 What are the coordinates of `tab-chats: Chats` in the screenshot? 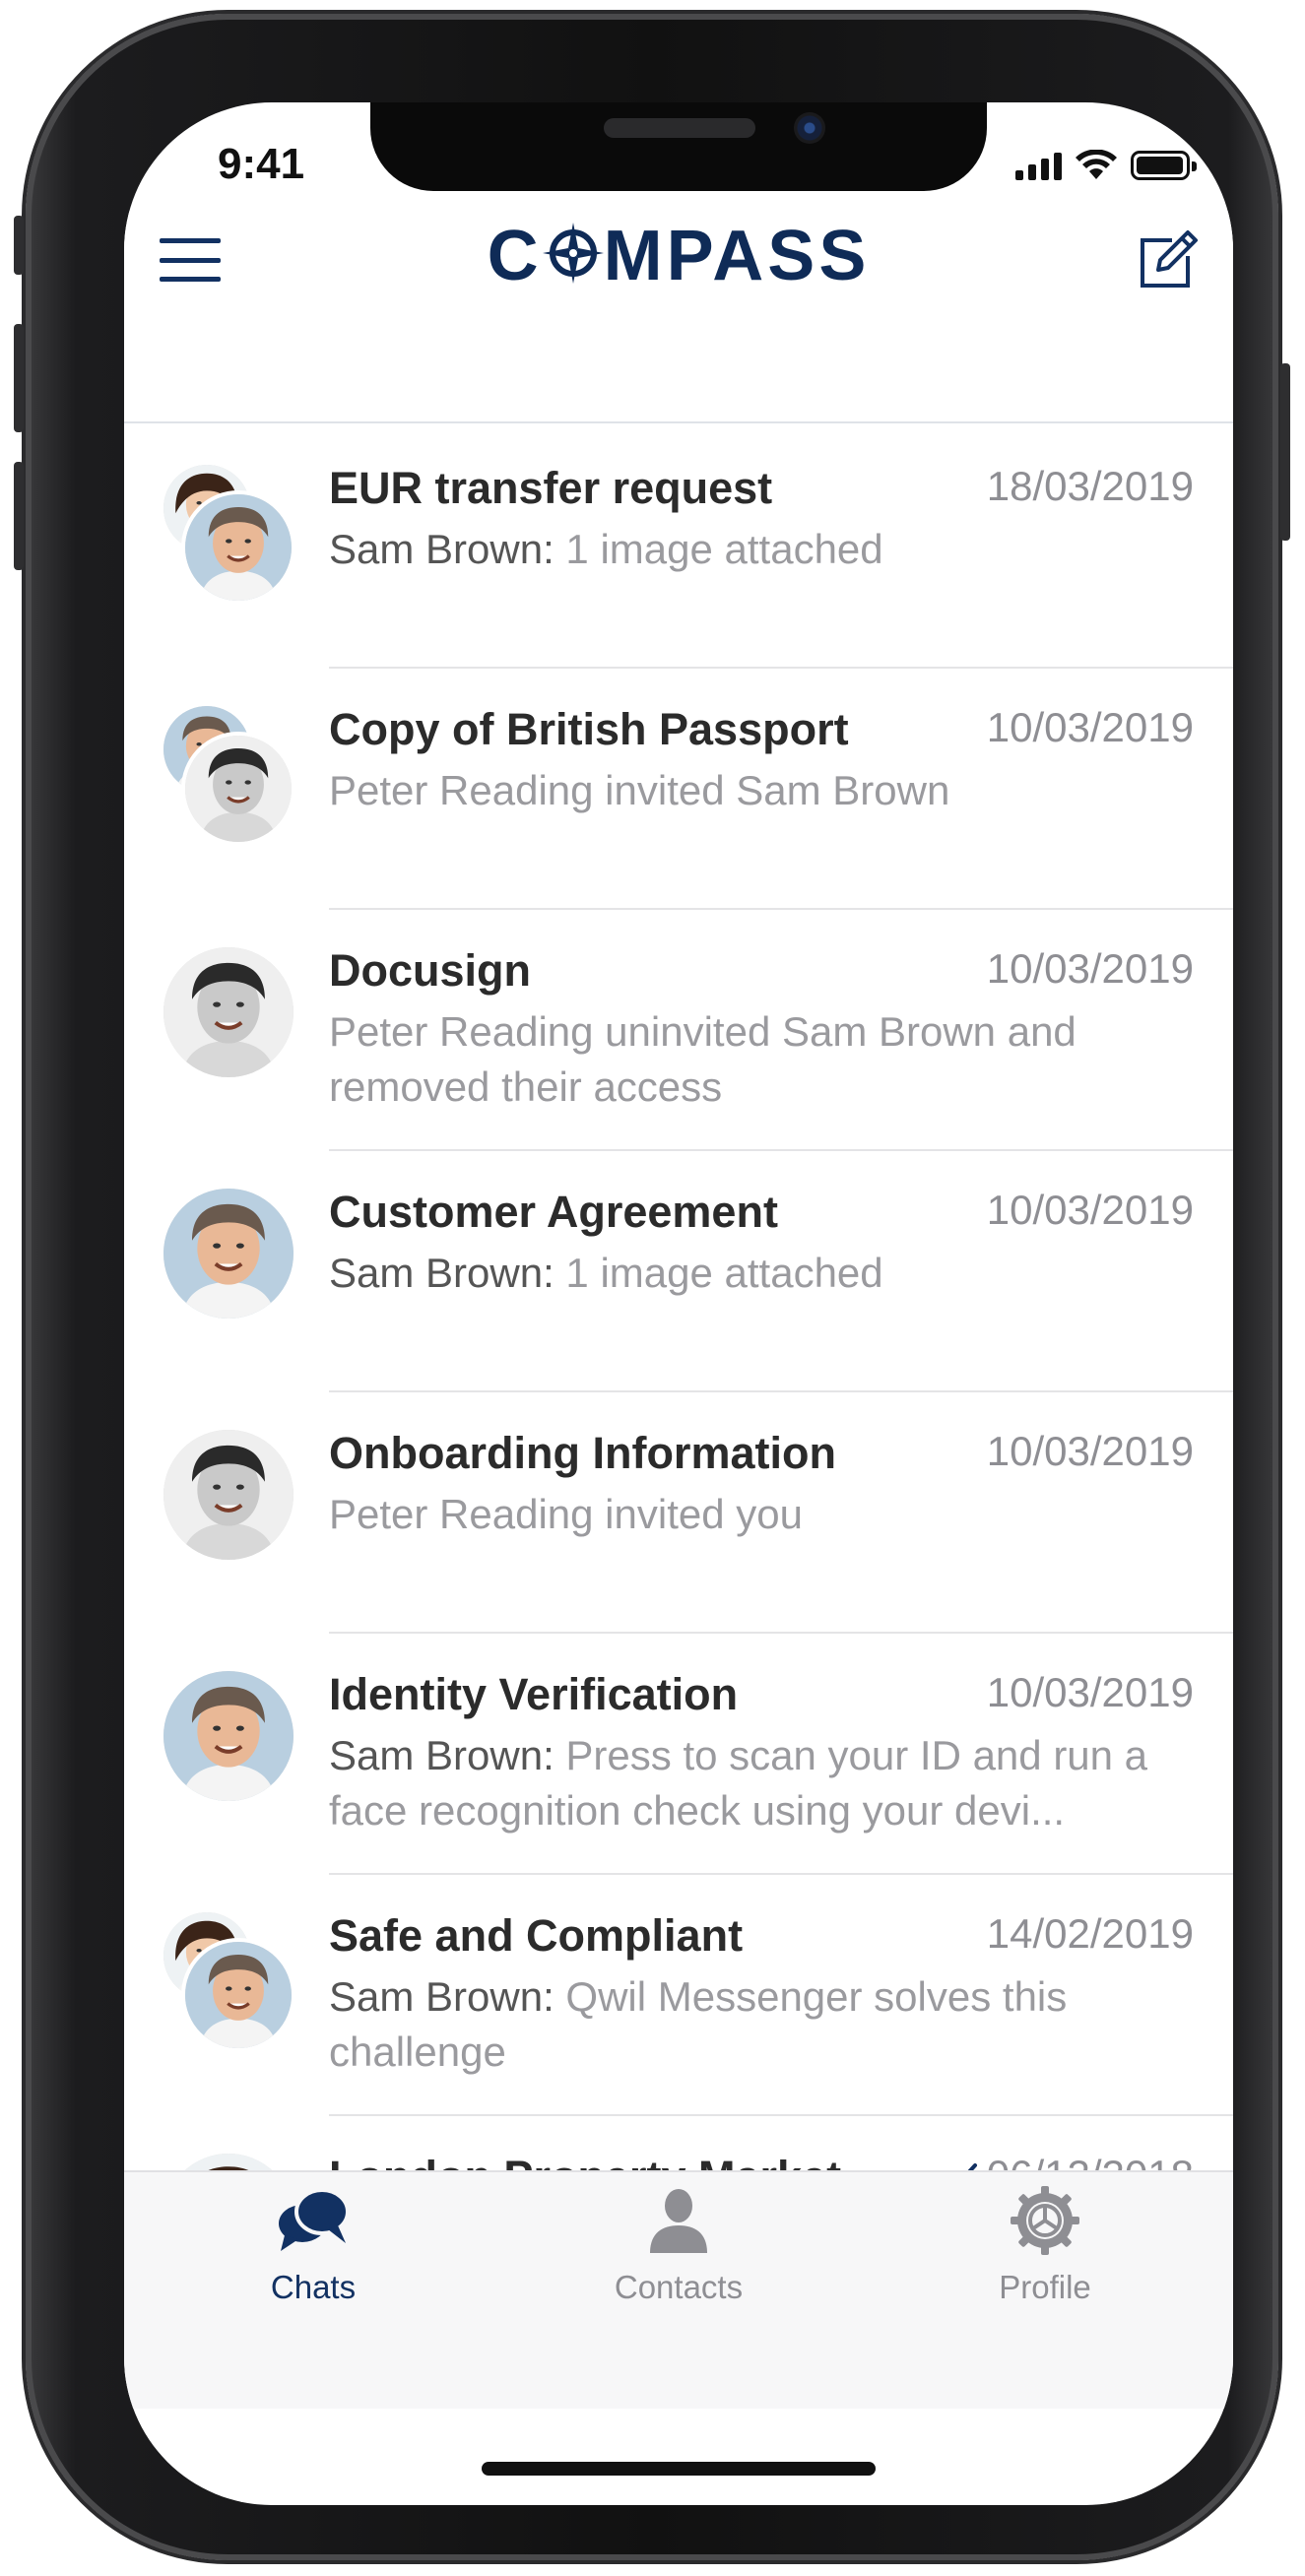 It's located at (313, 2244).